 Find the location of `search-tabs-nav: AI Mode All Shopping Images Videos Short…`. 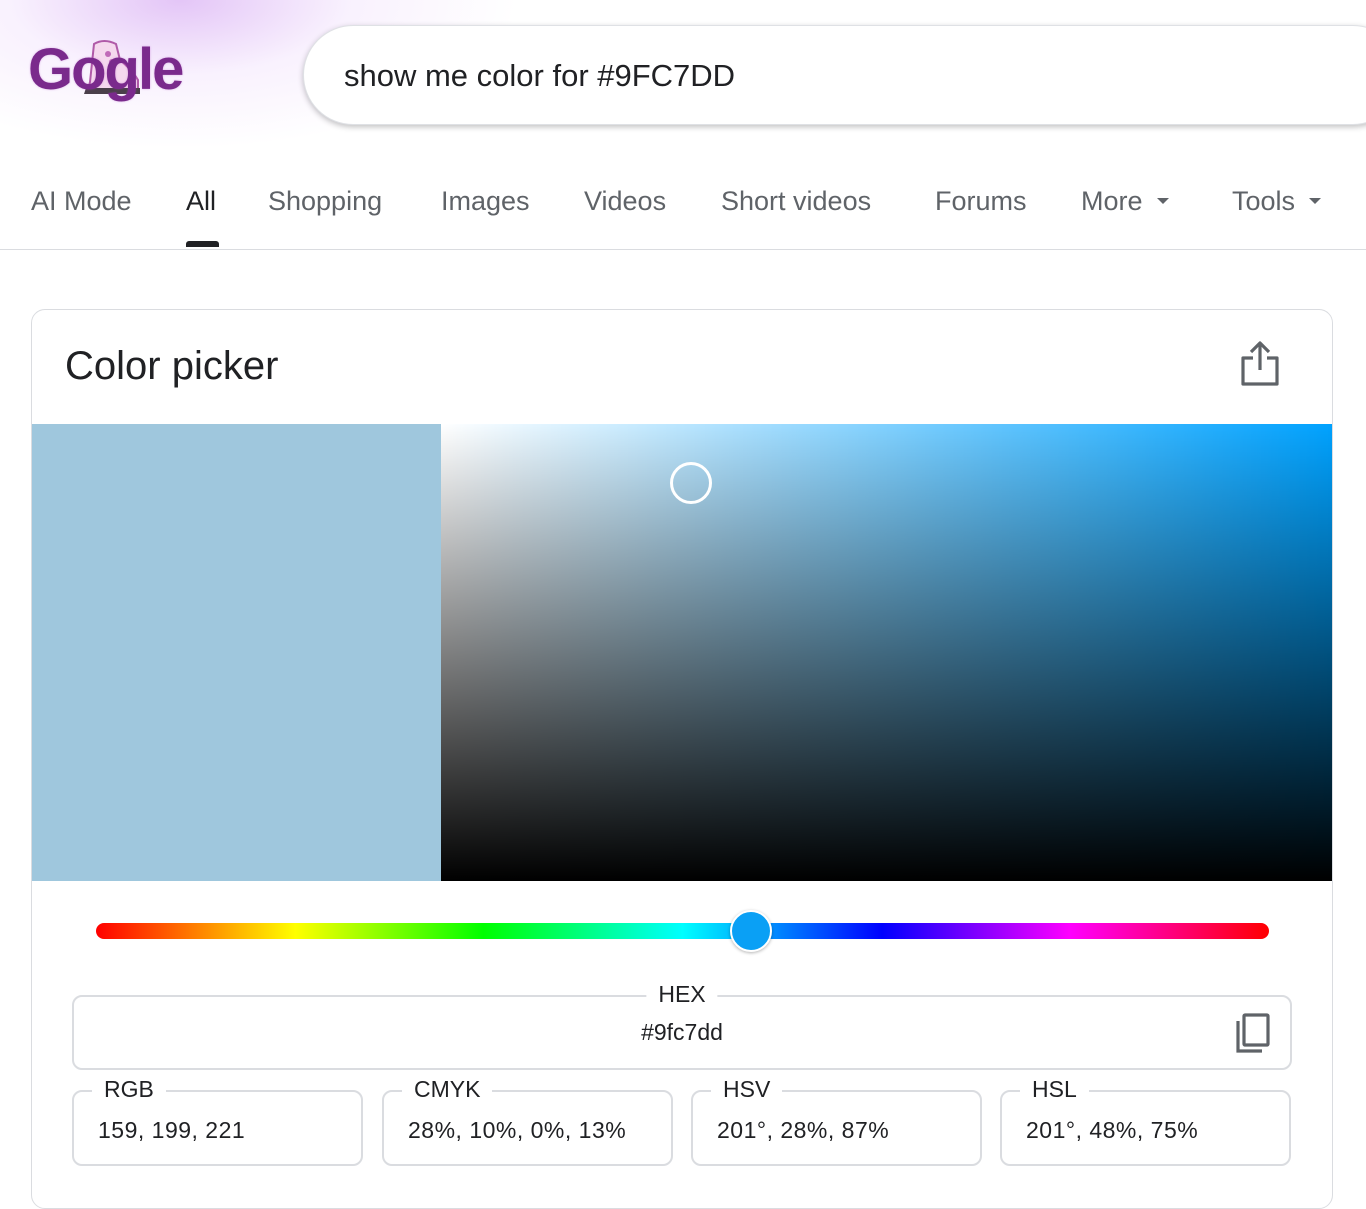

search-tabs-nav: AI Mode All Shopping Images Videos Short… is located at coordinates (683, 209).